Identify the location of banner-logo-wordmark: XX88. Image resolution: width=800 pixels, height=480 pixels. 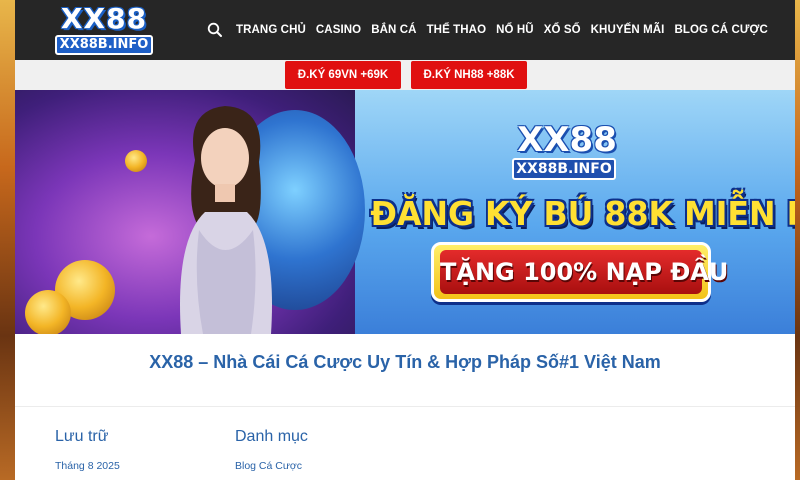
(567, 140).